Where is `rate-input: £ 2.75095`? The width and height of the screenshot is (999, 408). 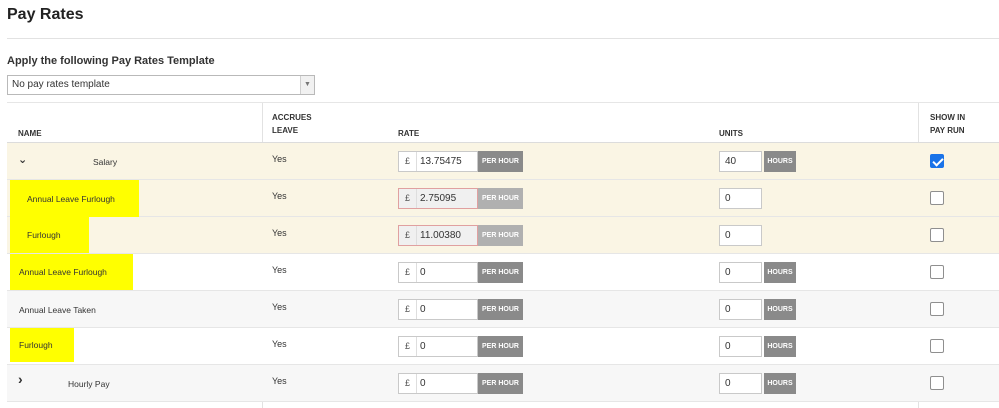 rate-input: £ 2.75095 is located at coordinates (438, 198).